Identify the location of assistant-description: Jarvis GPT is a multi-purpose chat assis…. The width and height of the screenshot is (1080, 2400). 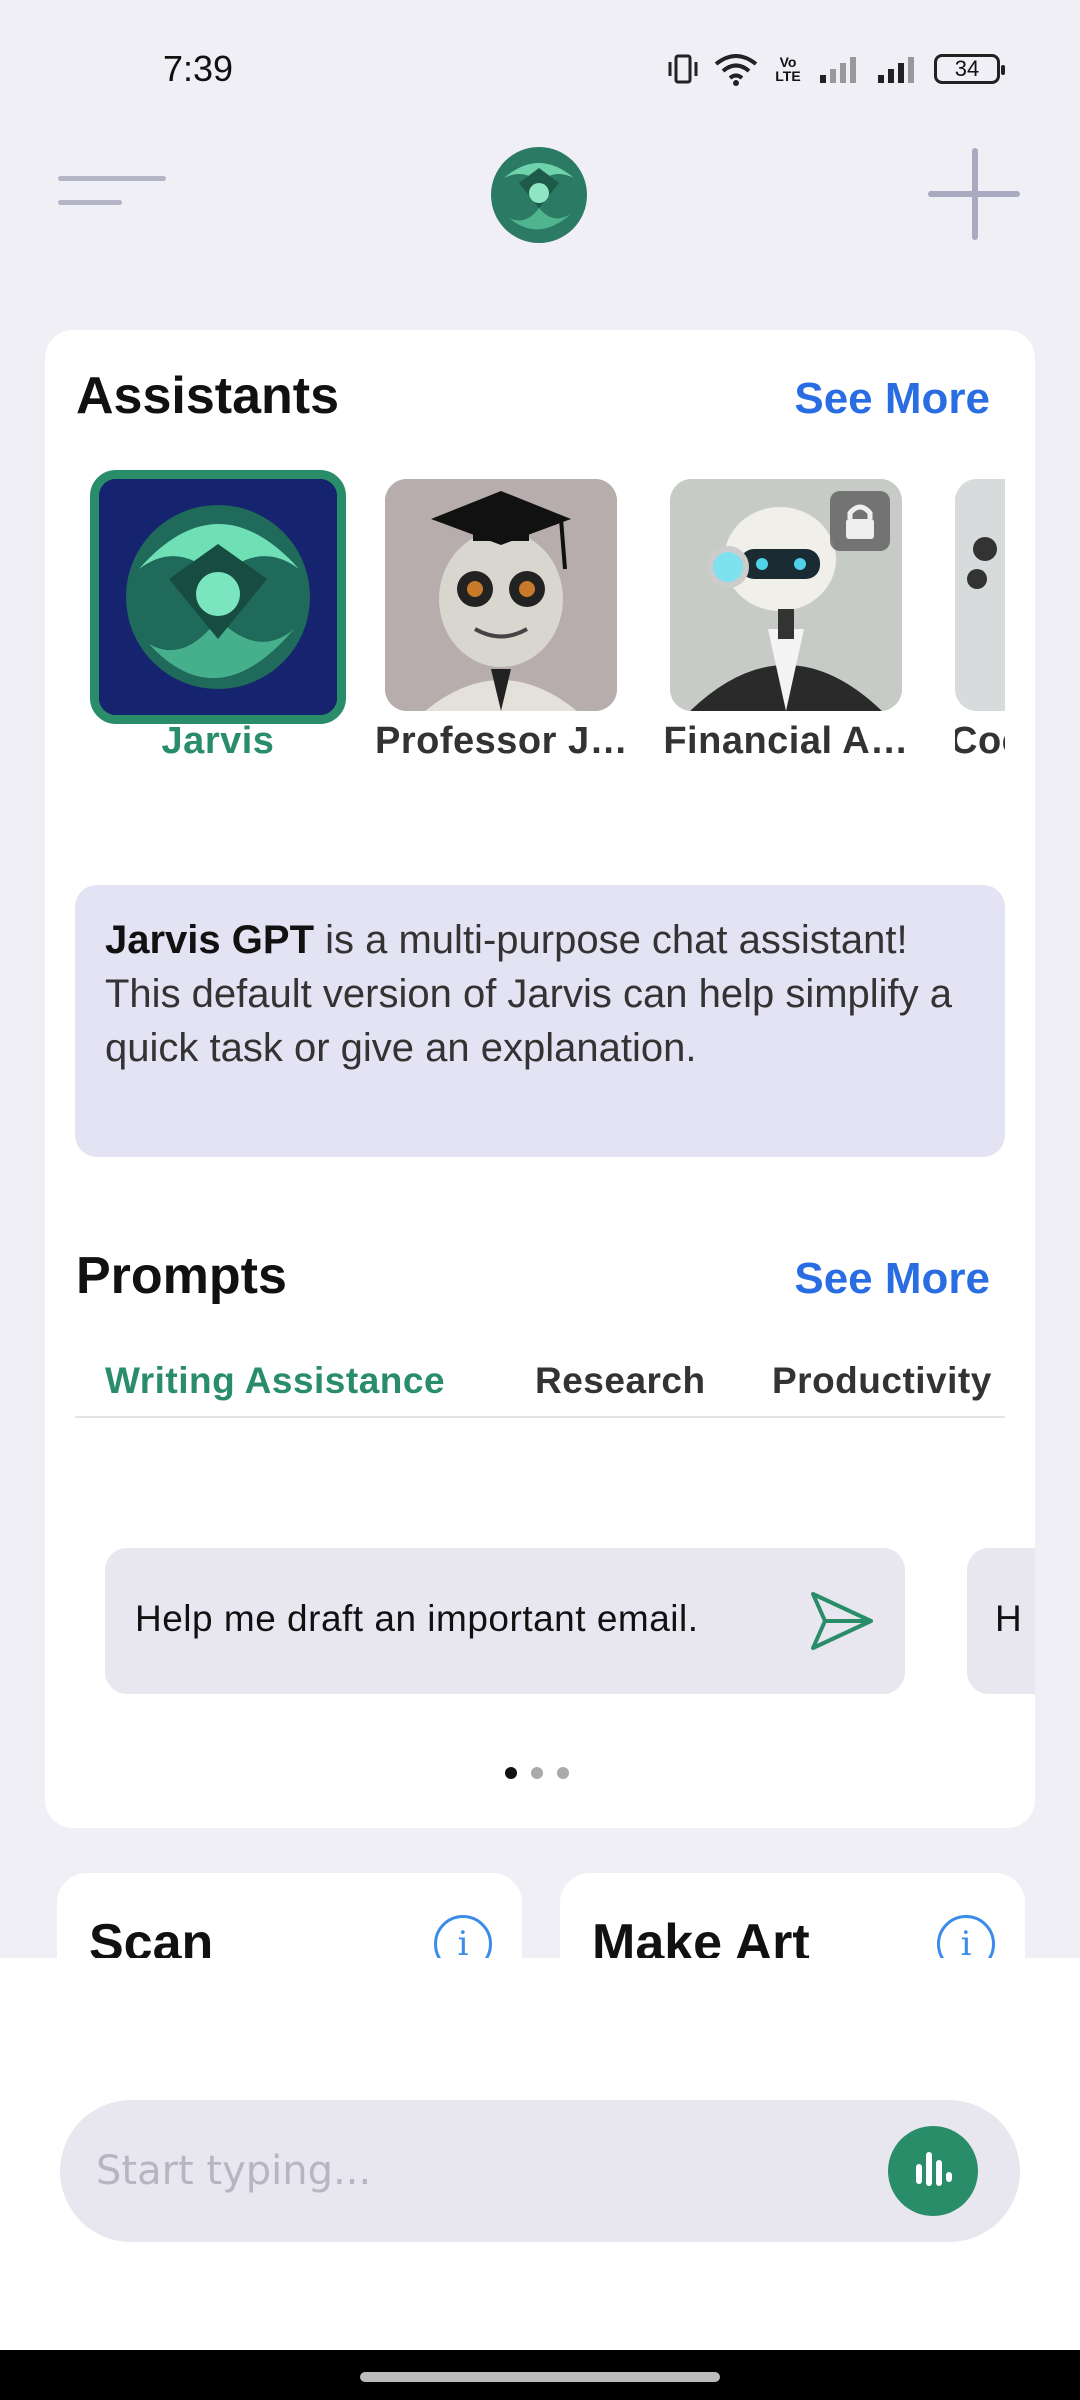
(540, 1021).